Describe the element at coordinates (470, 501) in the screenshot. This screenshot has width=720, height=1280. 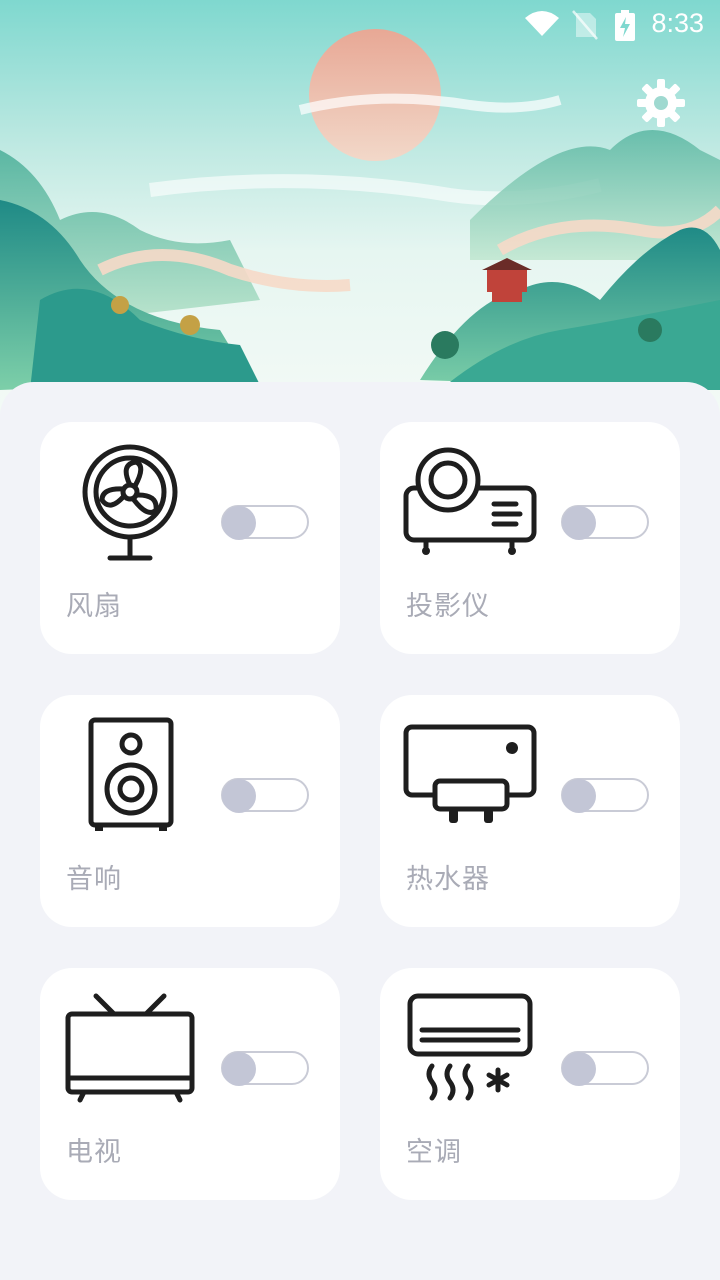
I see `projector-icon` at that location.